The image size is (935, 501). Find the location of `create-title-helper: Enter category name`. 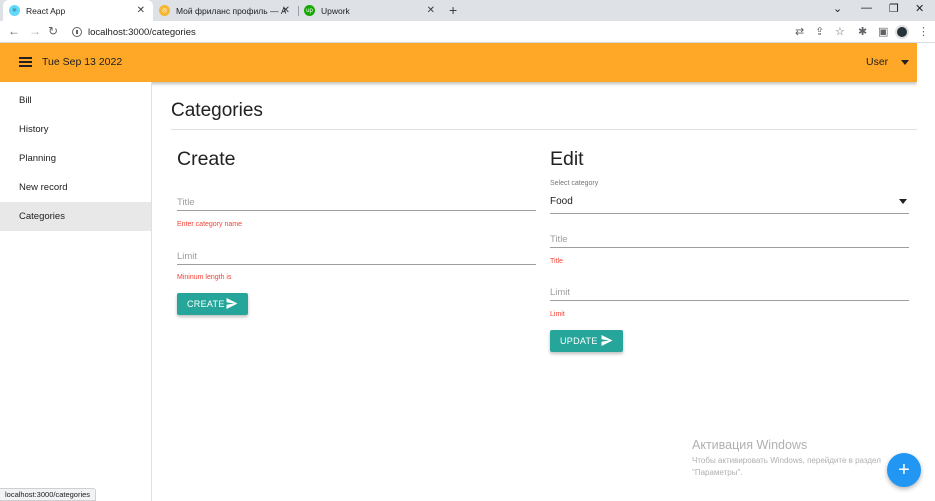

create-title-helper: Enter category name is located at coordinates (209, 224).